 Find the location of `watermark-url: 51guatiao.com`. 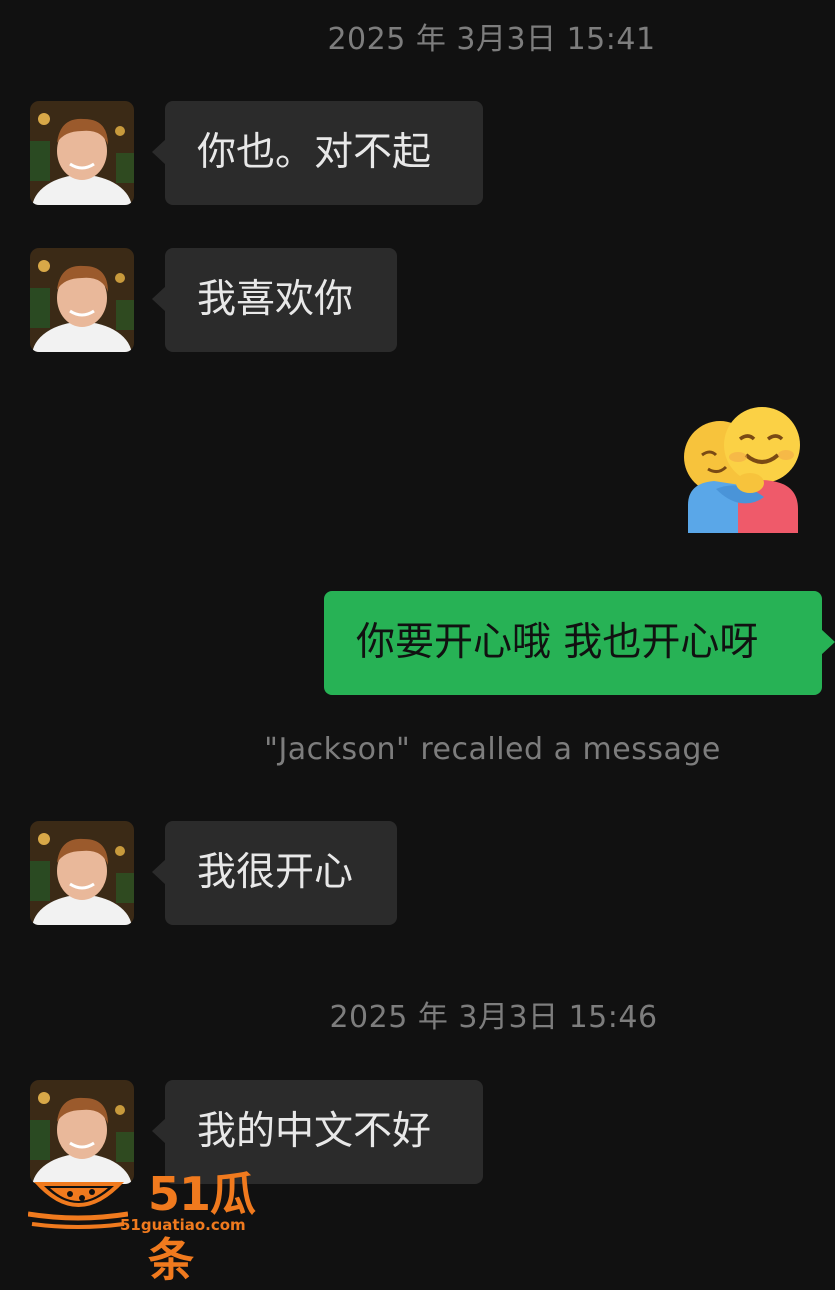

watermark-url: 51guatiao.com is located at coordinates (183, 1225).